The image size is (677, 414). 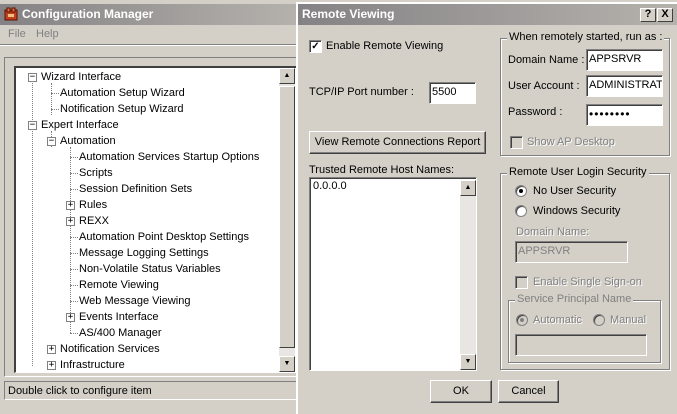 I want to click on menu-file: File, so click(x=17, y=34).